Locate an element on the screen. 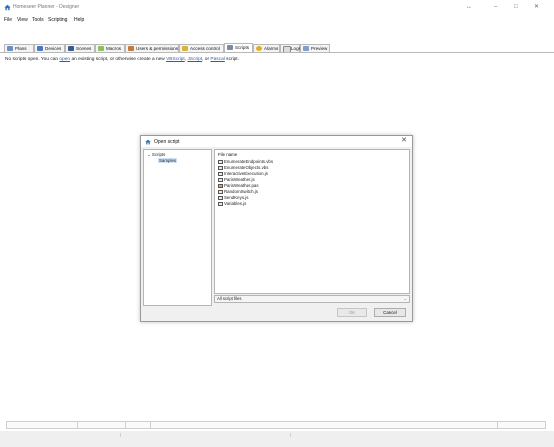  alarms-icon is located at coordinates (259, 48).